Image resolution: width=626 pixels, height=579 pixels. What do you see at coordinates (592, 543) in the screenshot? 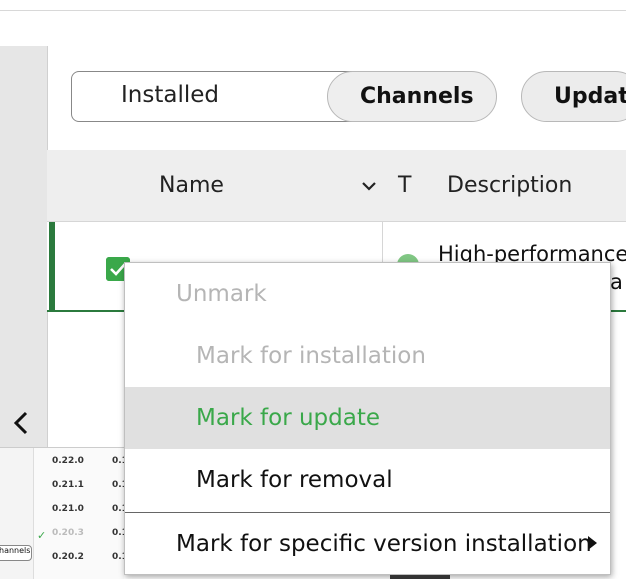
I see `submenu-arrow-icon` at bounding box center [592, 543].